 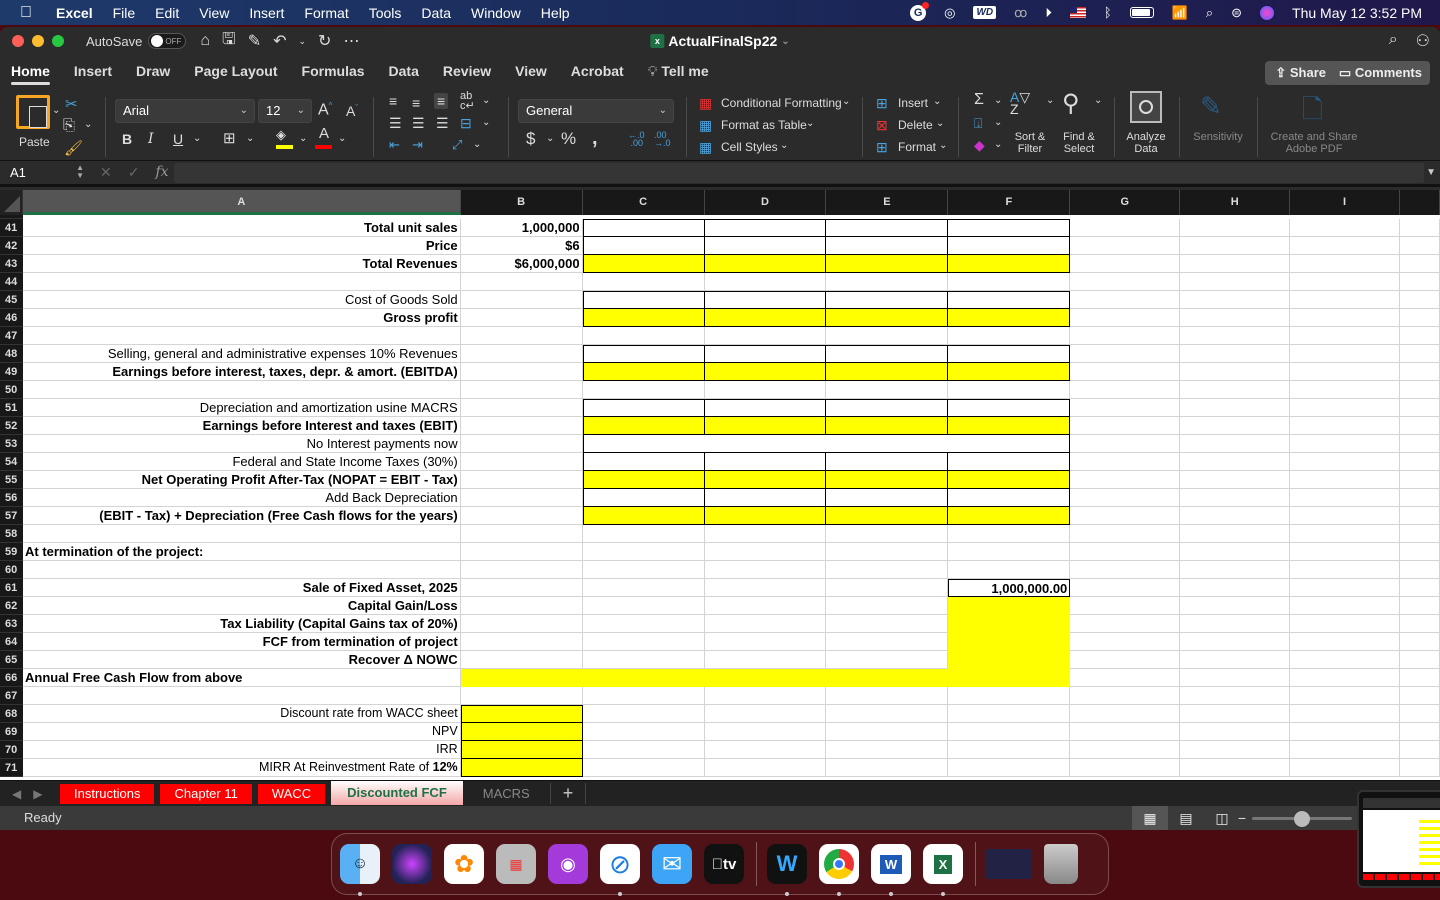 I want to click on cell-e71, so click(x=887, y=768).